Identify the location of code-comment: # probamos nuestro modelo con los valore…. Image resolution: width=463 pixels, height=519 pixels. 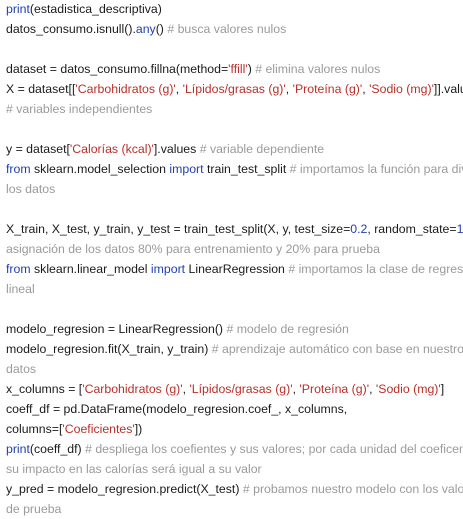
(352, 489).